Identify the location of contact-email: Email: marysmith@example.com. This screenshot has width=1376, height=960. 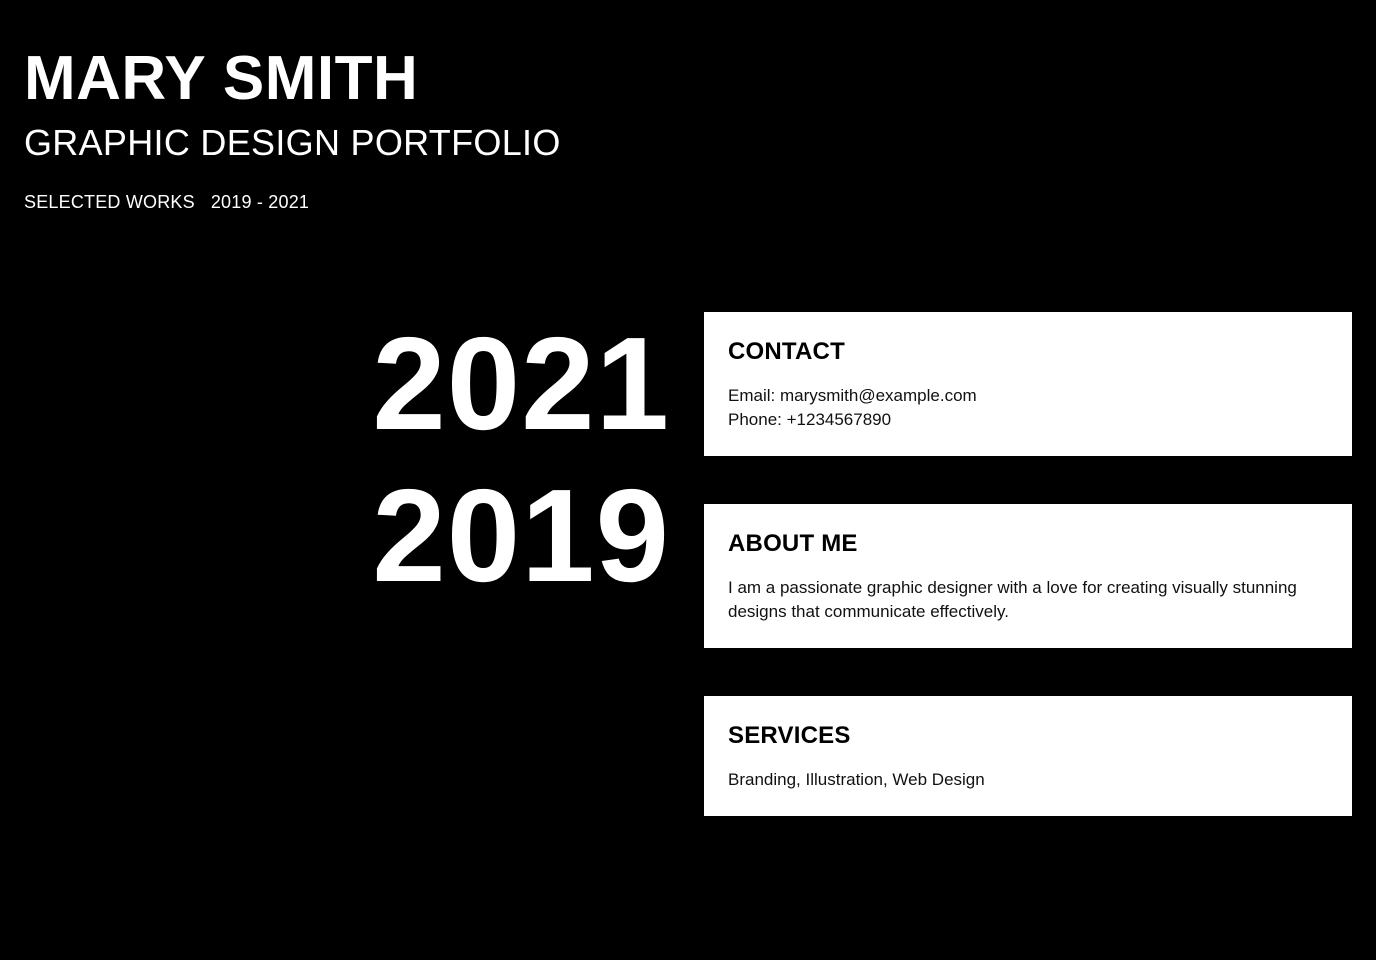
(852, 395).